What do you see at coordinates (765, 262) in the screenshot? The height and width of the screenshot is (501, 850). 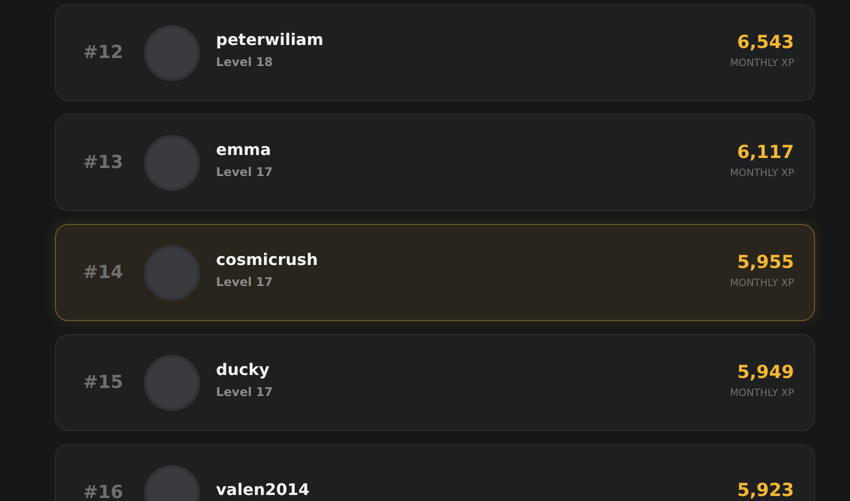 I see `xp-value: 5,955` at bounding box center [765, 262].